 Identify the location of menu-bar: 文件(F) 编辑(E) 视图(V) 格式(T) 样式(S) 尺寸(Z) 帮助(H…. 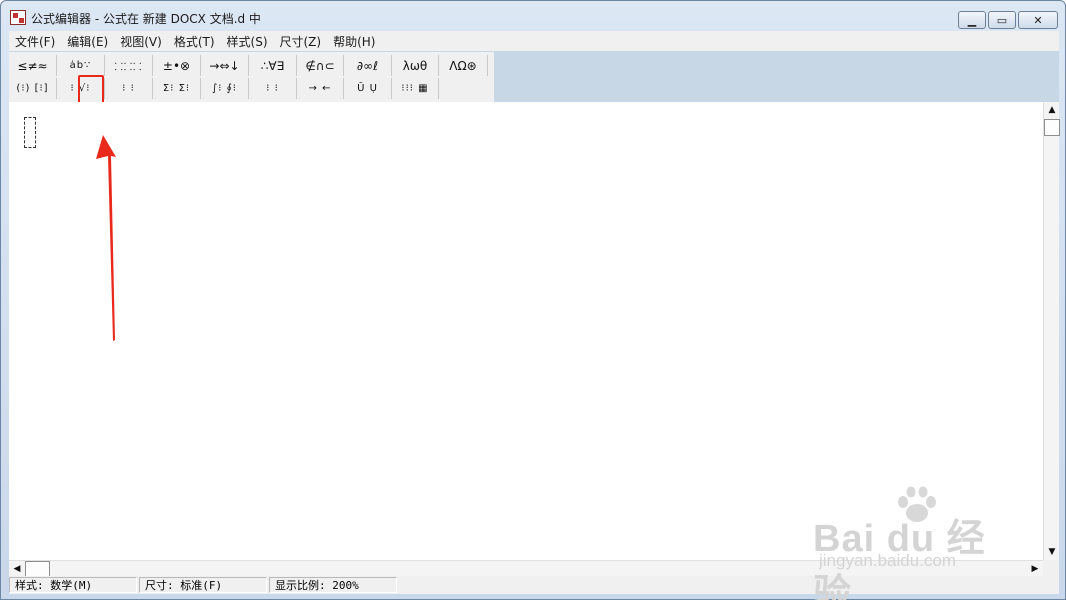
(534, 41).